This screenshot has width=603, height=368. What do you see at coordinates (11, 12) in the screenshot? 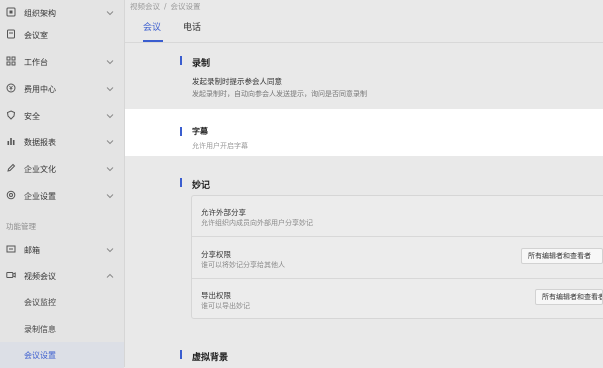
I see `org-chart-icon` at bounding box center [11, 12].